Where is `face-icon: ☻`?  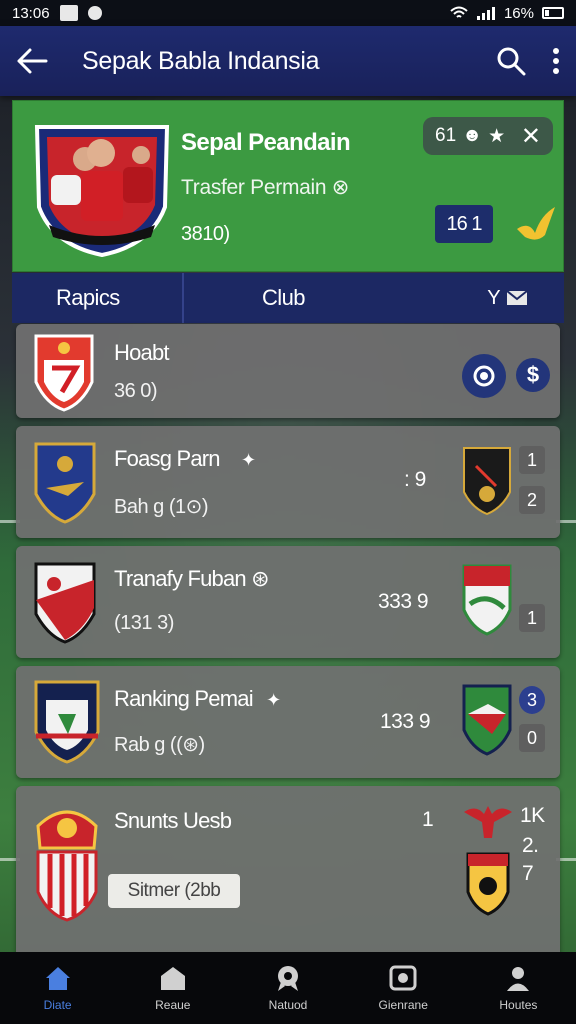
face-icon: ☻ is located at coordinates (472, 135).